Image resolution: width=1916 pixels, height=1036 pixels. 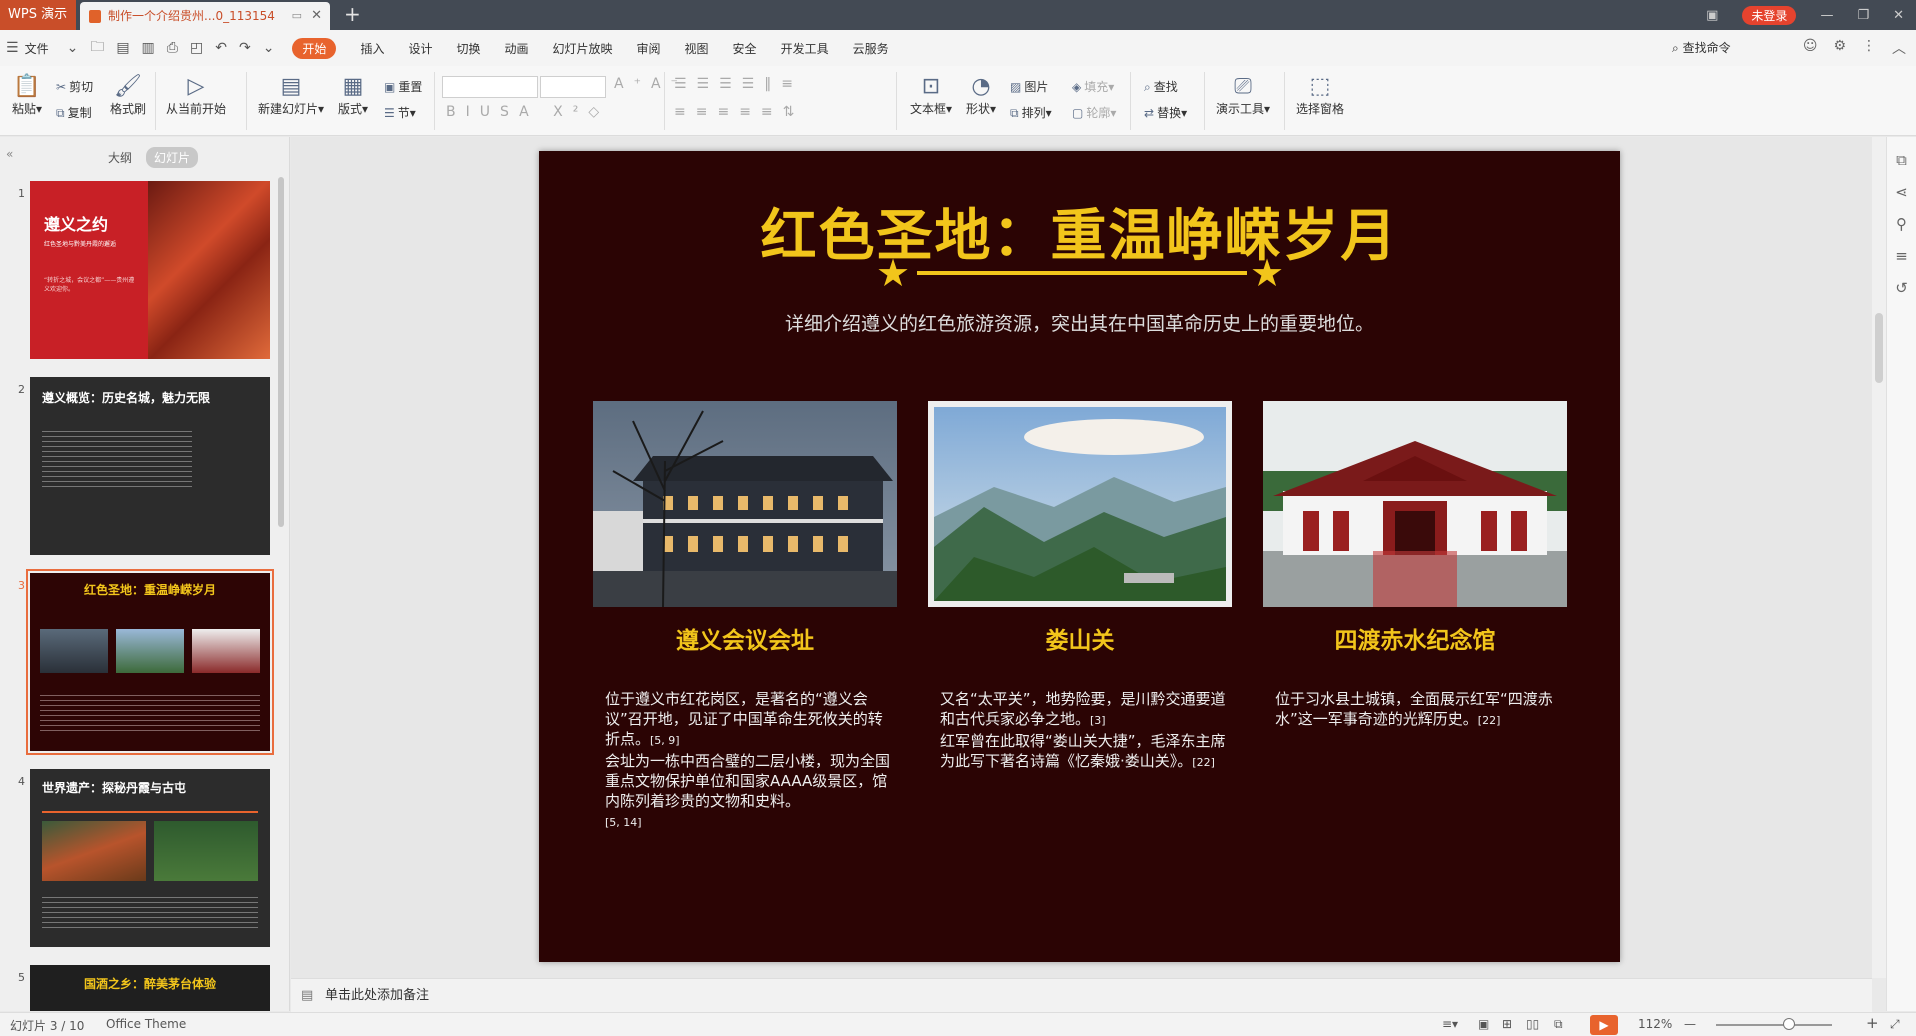 What do you see at coordinates (1320, 95) in the screenshot?
I see `select-pane-button: ⬚ 选择窗格` at bounding box center [1320, 95].